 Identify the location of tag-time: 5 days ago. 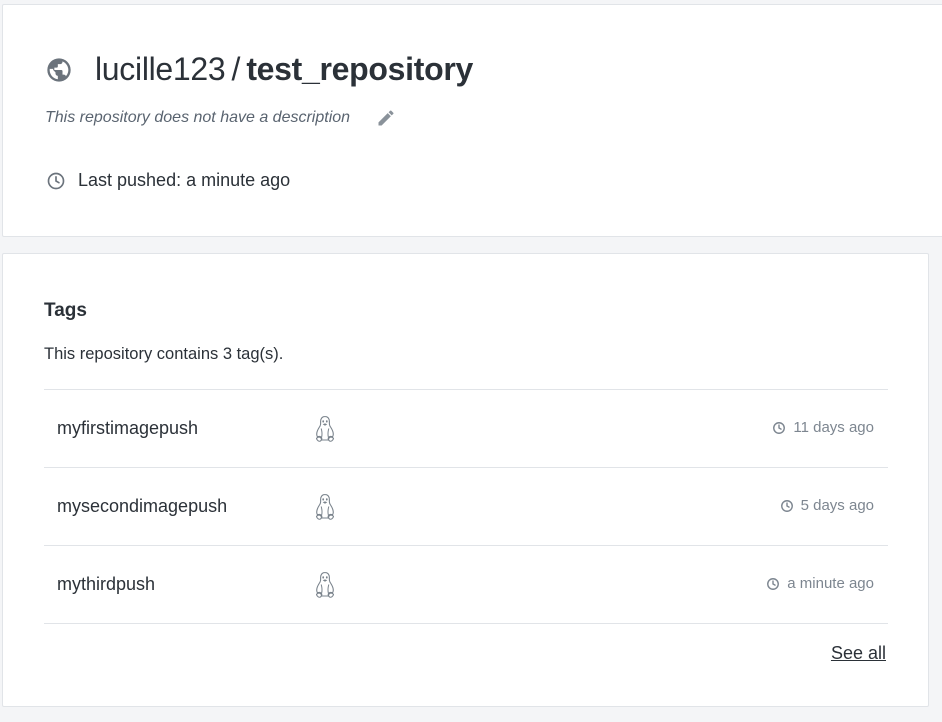
(827, 505).